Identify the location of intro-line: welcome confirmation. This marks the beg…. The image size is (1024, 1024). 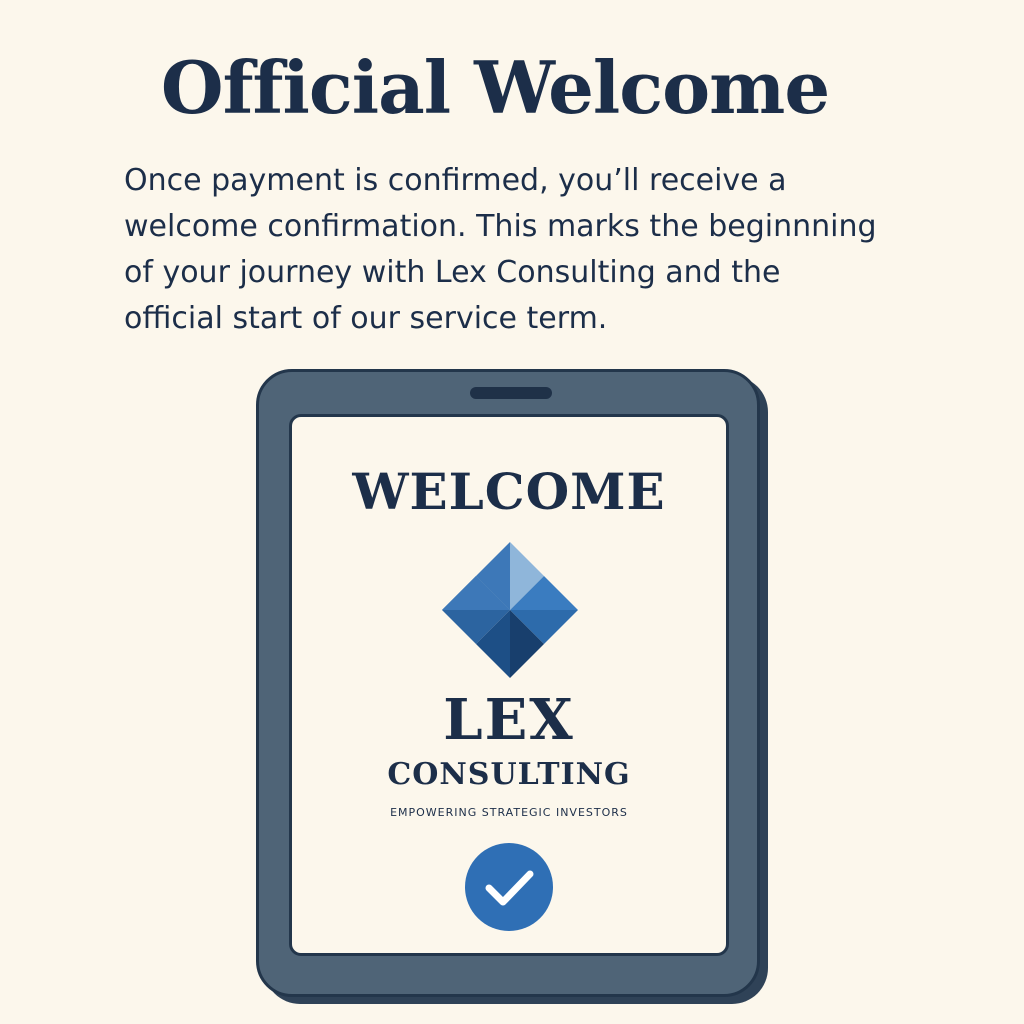
(500, 226).